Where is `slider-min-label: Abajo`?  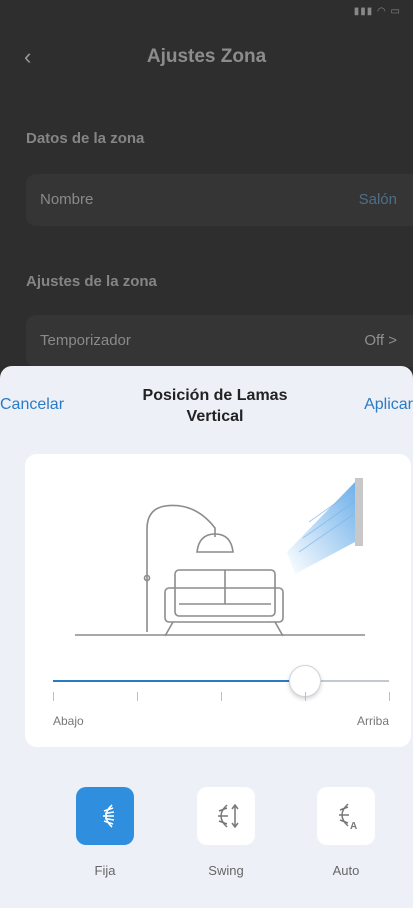
slider-min-label: Abajo is located at coordinates (68, 721).